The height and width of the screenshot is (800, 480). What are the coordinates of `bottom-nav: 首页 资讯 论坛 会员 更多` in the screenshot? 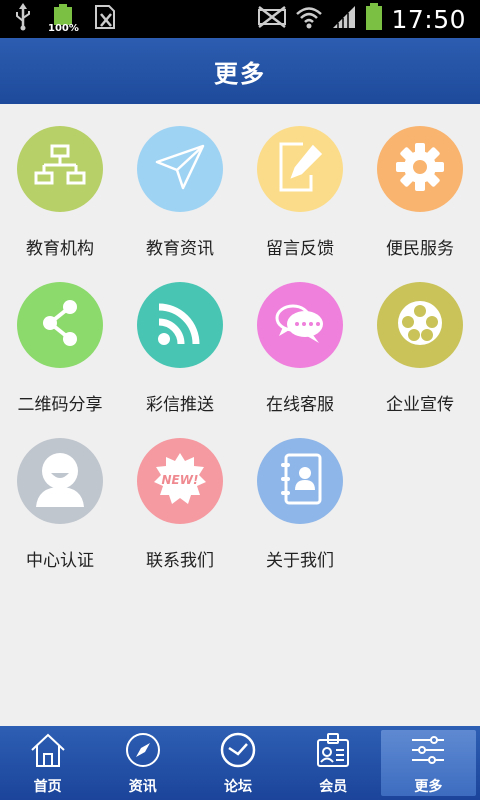 It's located at (240, 763).